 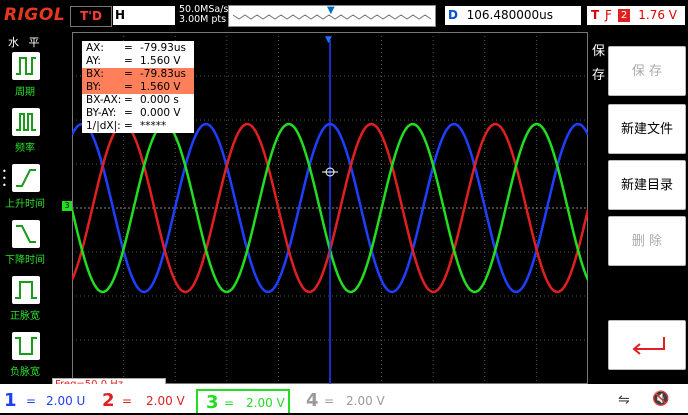 What do you see at coordinates (10, 400) in the screenshot?
I see `channel-1-number: 1` at bounding box center [10, 400].